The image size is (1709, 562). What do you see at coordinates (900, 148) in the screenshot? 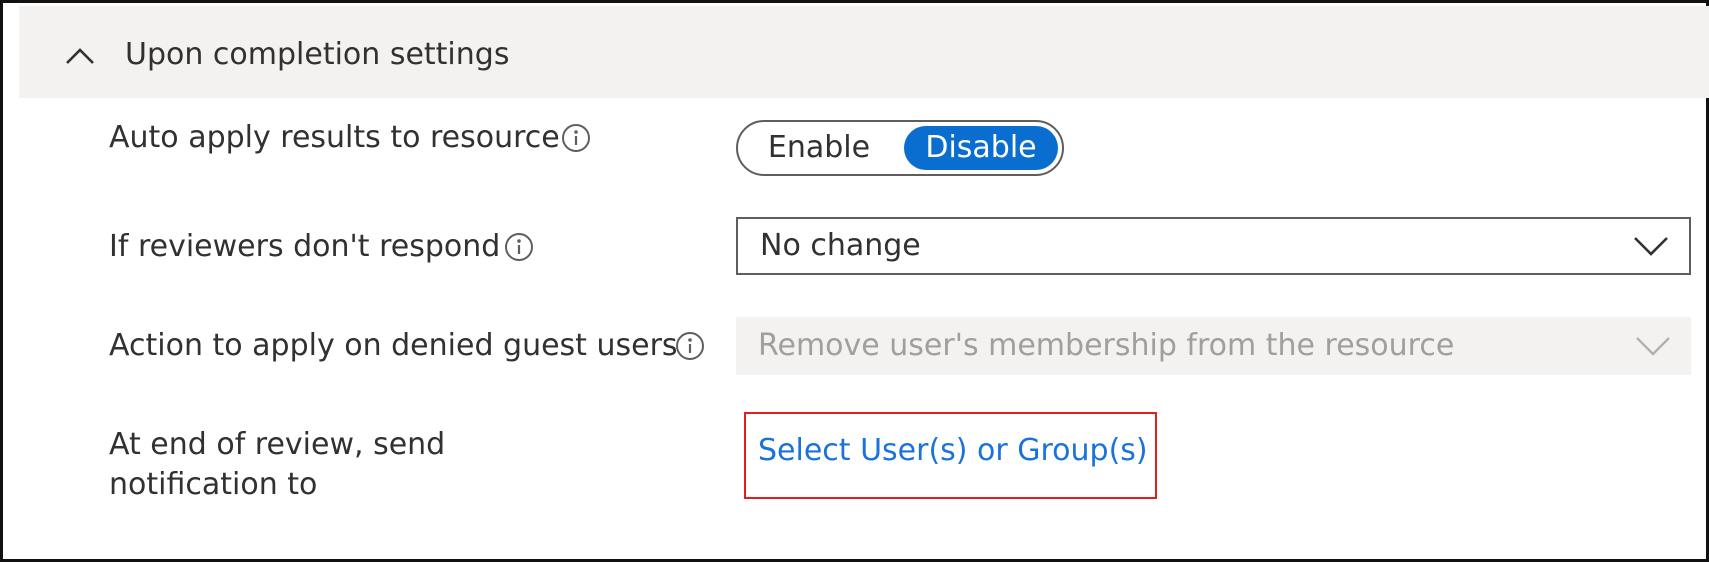
I see `auto-apply-toggle: Enable Disable` at bounding box center [900, 148].